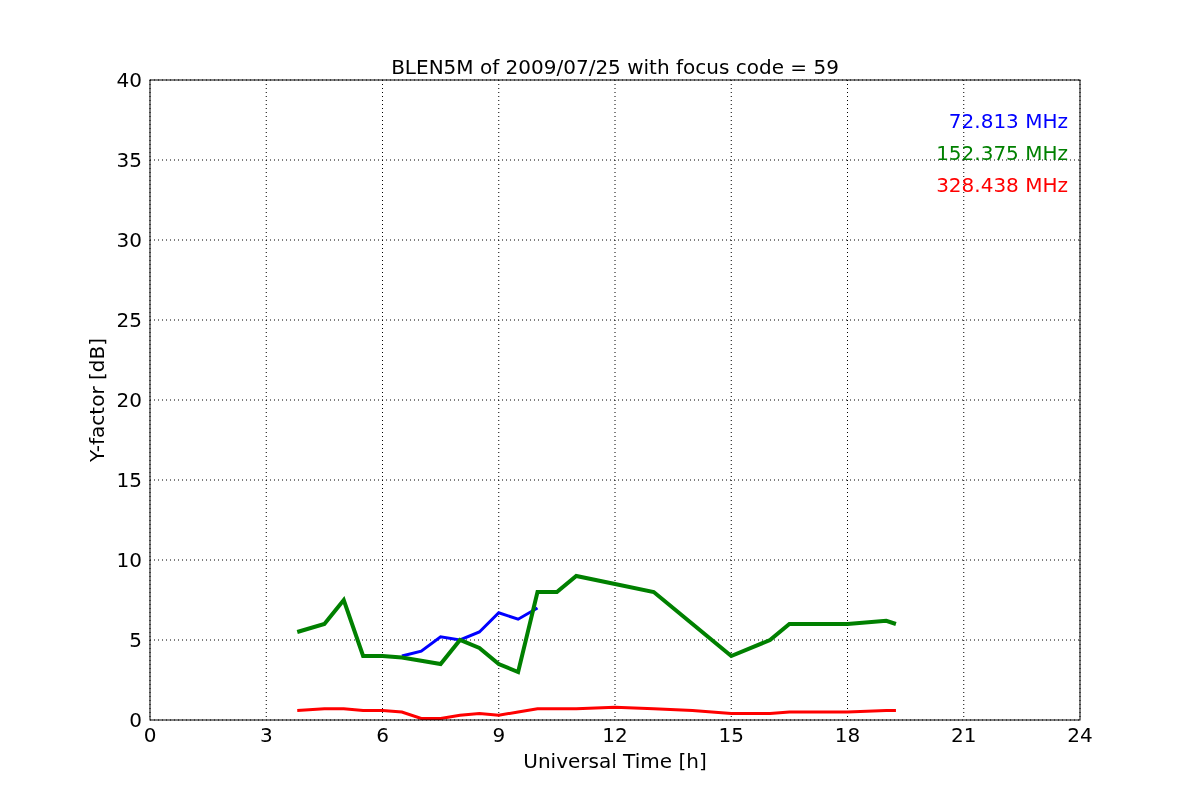  What do you see at coordinates (135, 720) in the screenshot?
I see `y-tick-label: 0` at bounding box center [135, 720].